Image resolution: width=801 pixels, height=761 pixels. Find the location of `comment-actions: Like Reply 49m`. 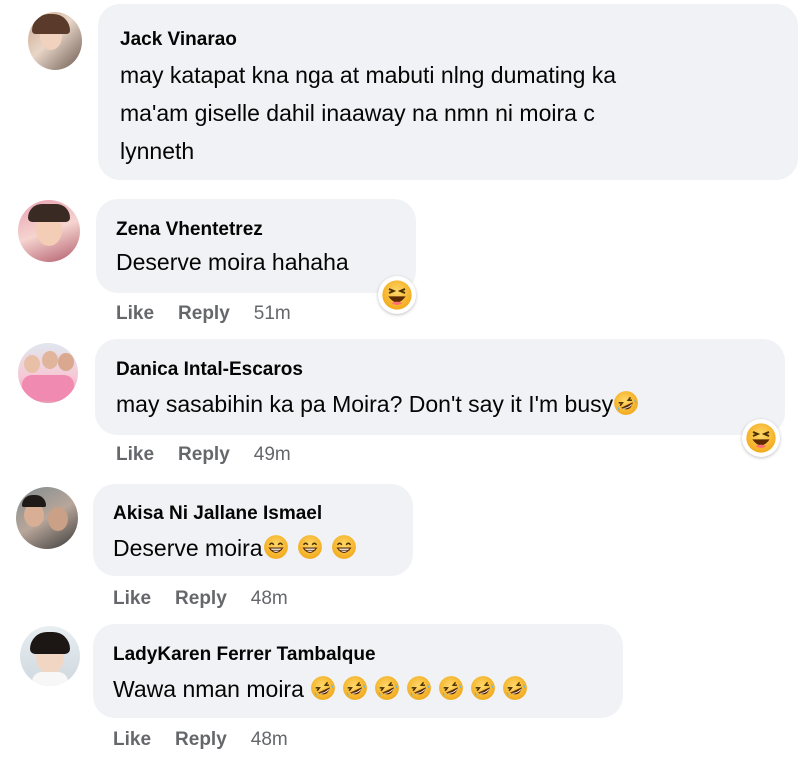

comment-actions: Like Reply 49m is located at coordinates (215, 455).